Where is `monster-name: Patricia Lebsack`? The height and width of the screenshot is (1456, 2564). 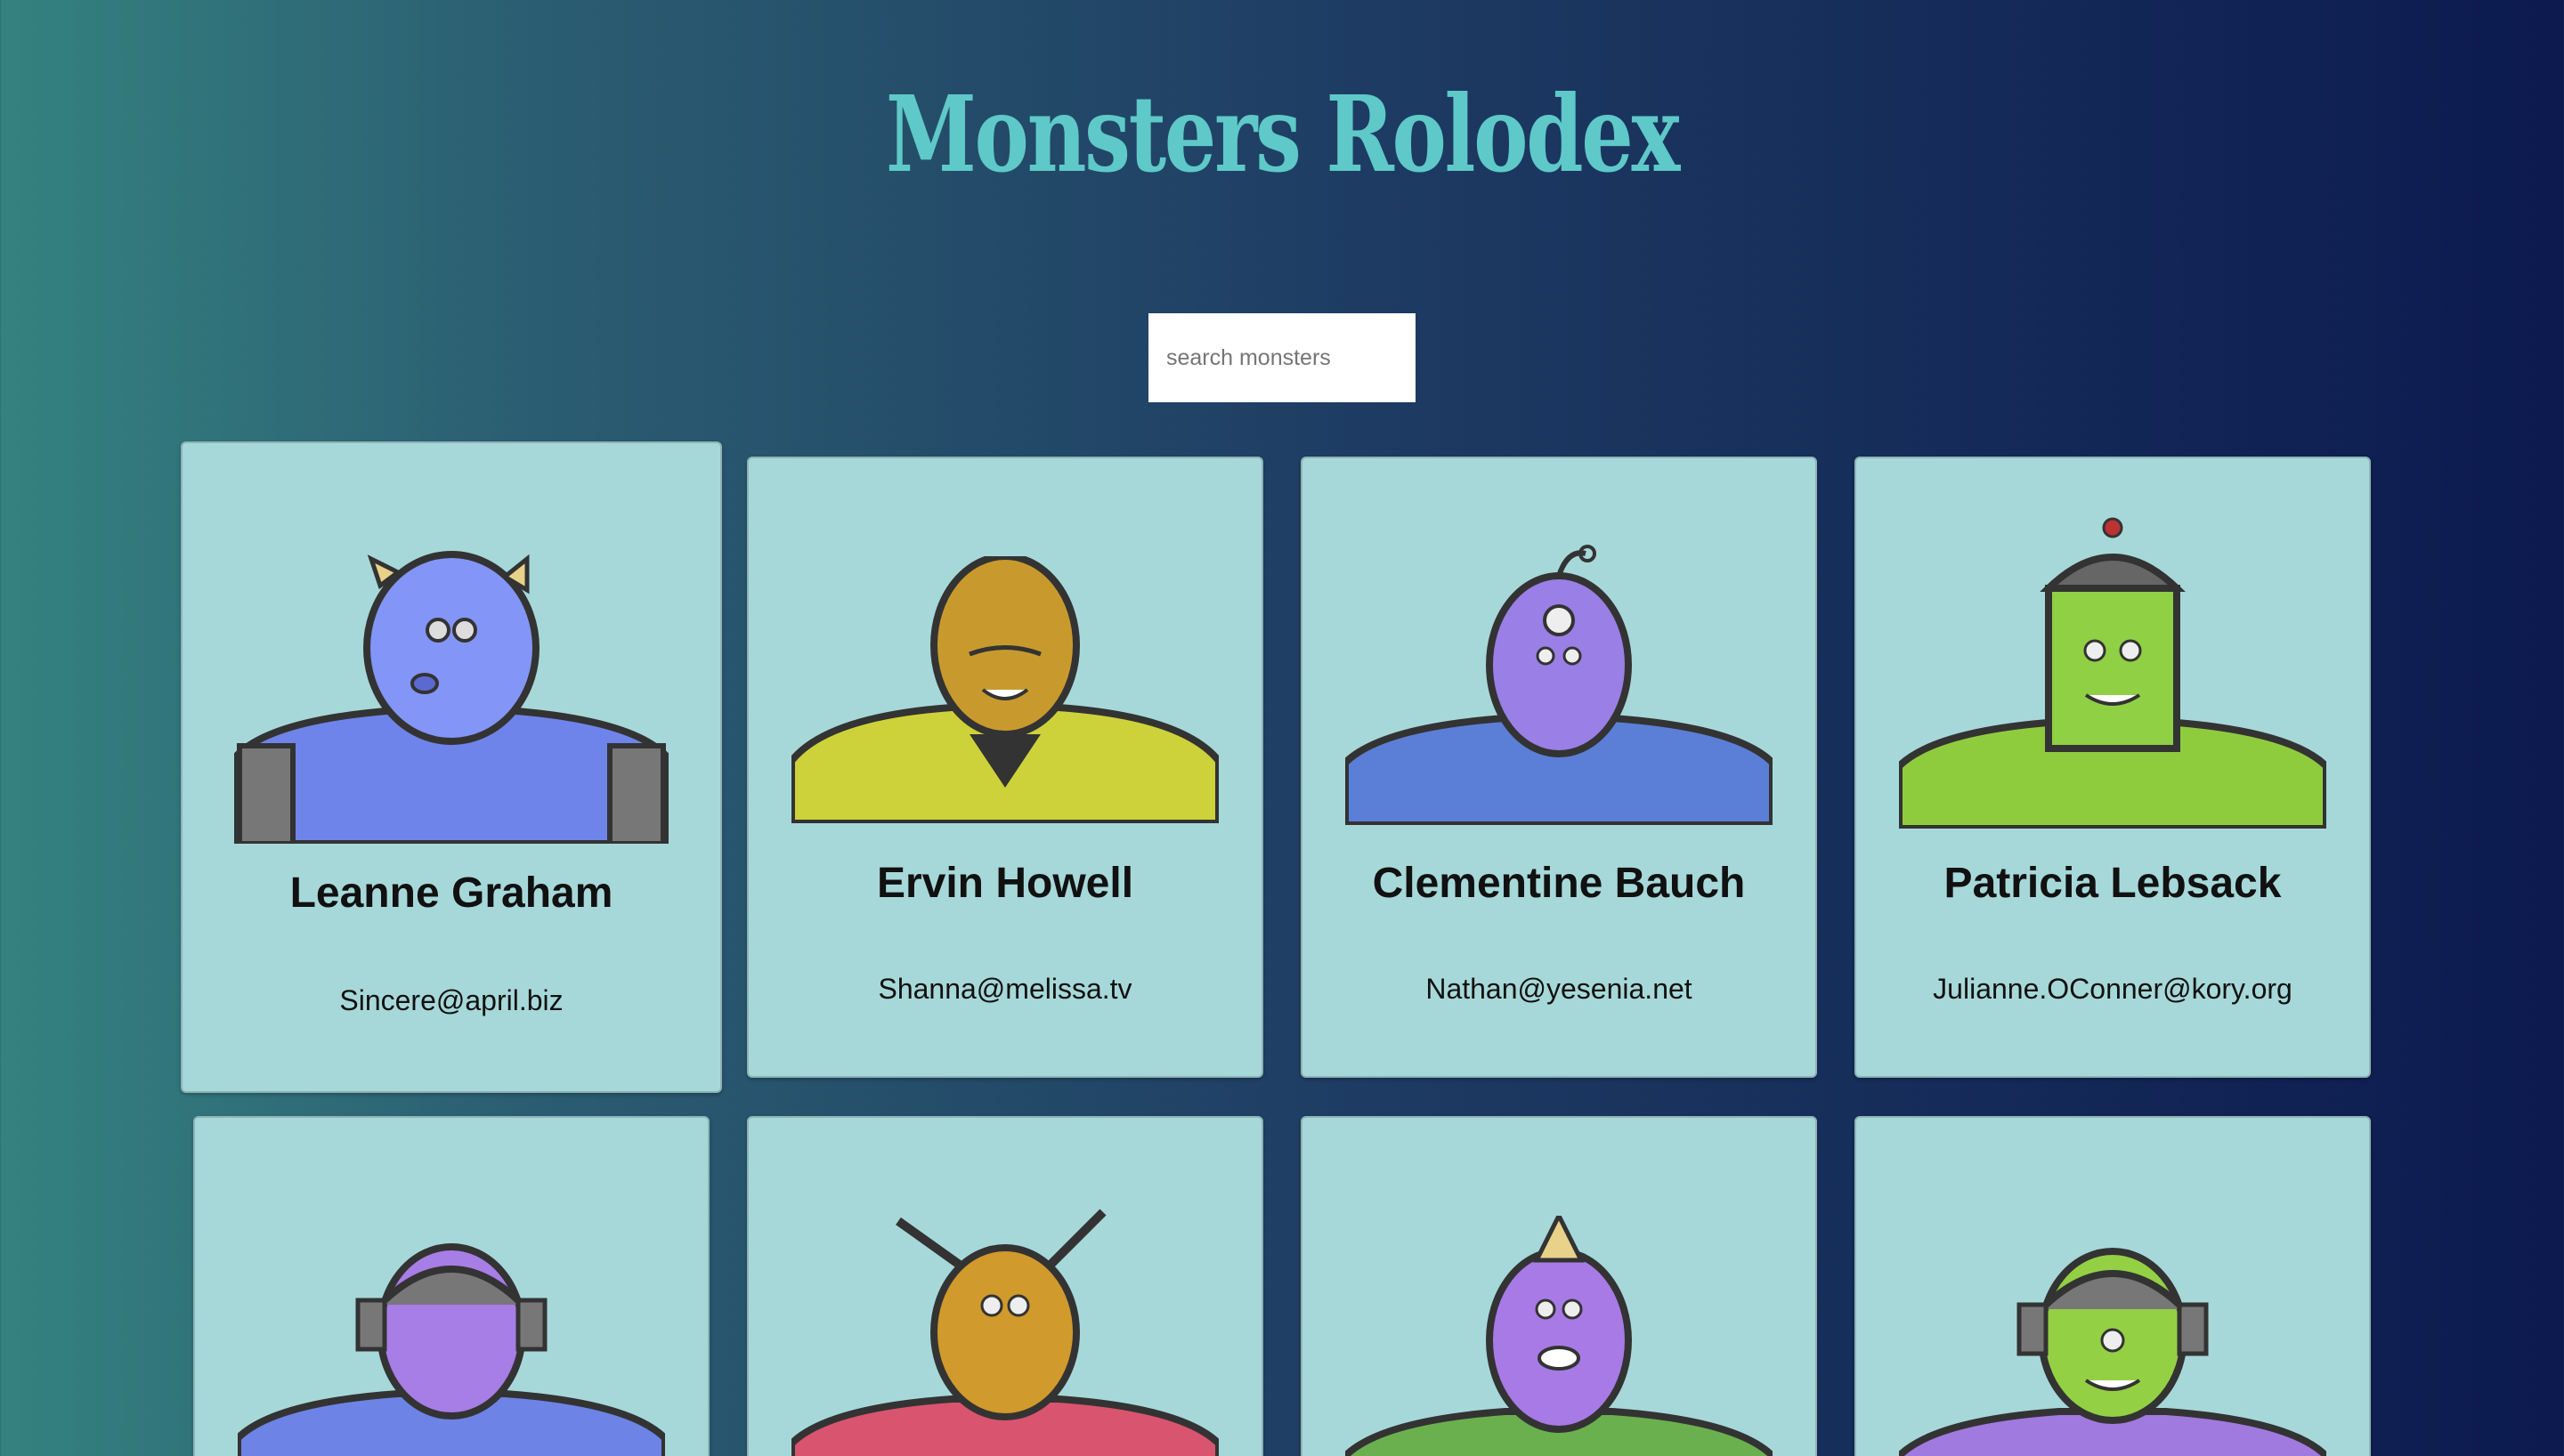 monster-name: Patricia Lebsack is located at coordinates (2112, 883).